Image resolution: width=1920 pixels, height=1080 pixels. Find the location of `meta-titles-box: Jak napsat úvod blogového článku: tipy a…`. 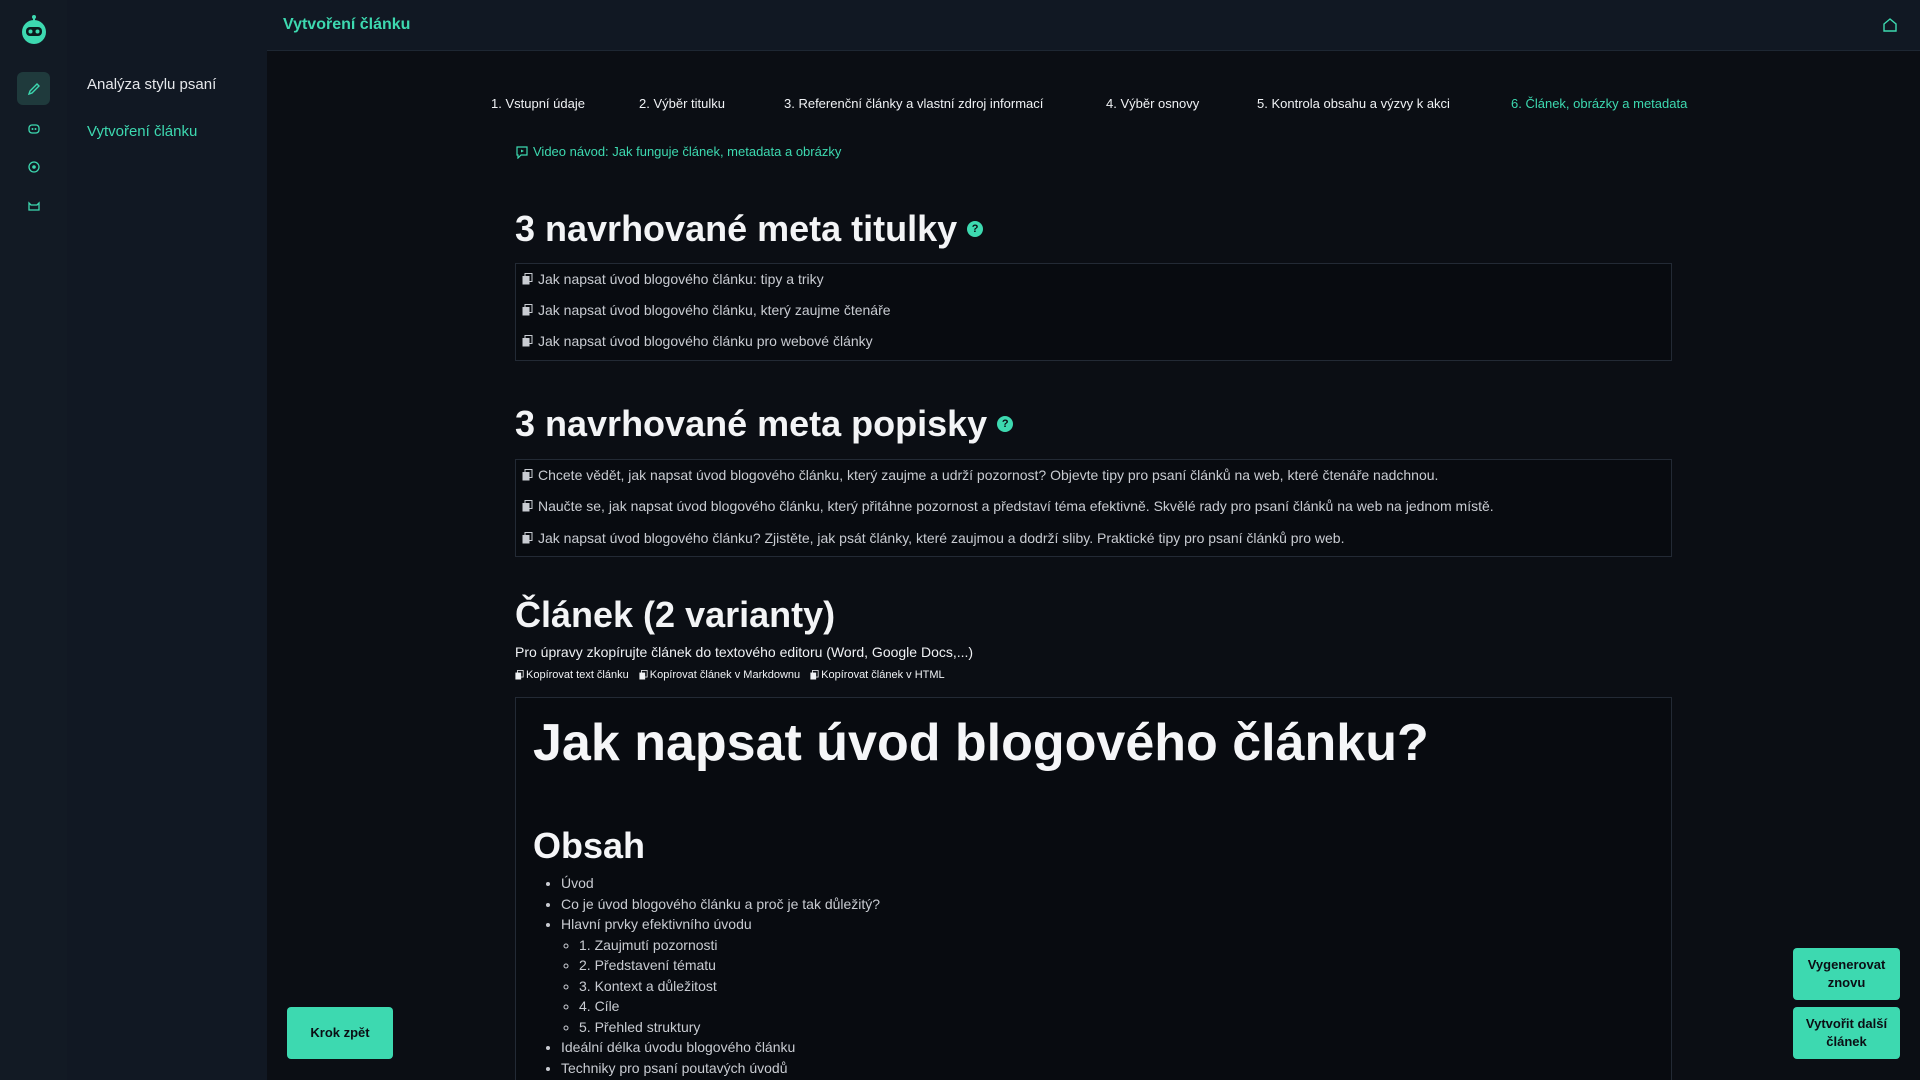

meta-titles-box: Jak napsat úvod blogového článku: tipy a… is located at coordinates (1093, 312).